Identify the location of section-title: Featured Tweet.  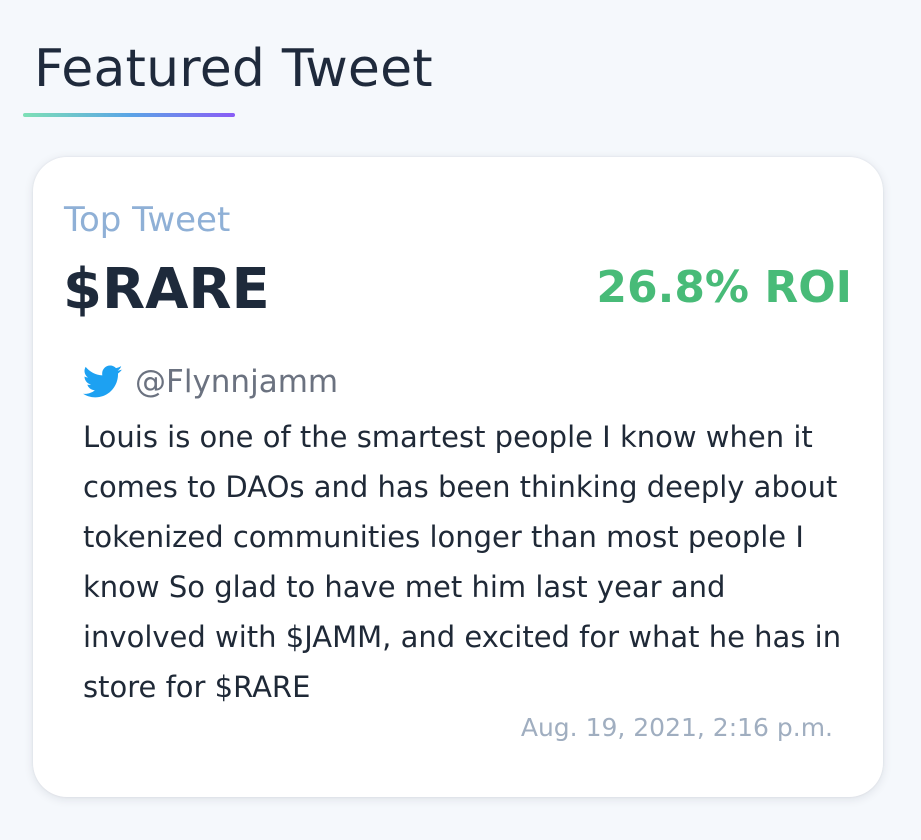
(233, 69).